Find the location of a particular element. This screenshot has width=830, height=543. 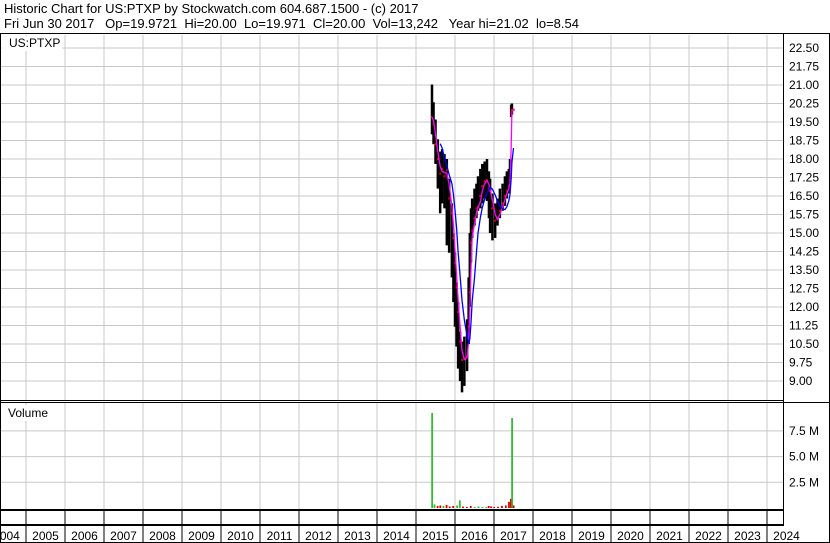

price-tick-label: 11.25 is located at coordinates (803, 326).